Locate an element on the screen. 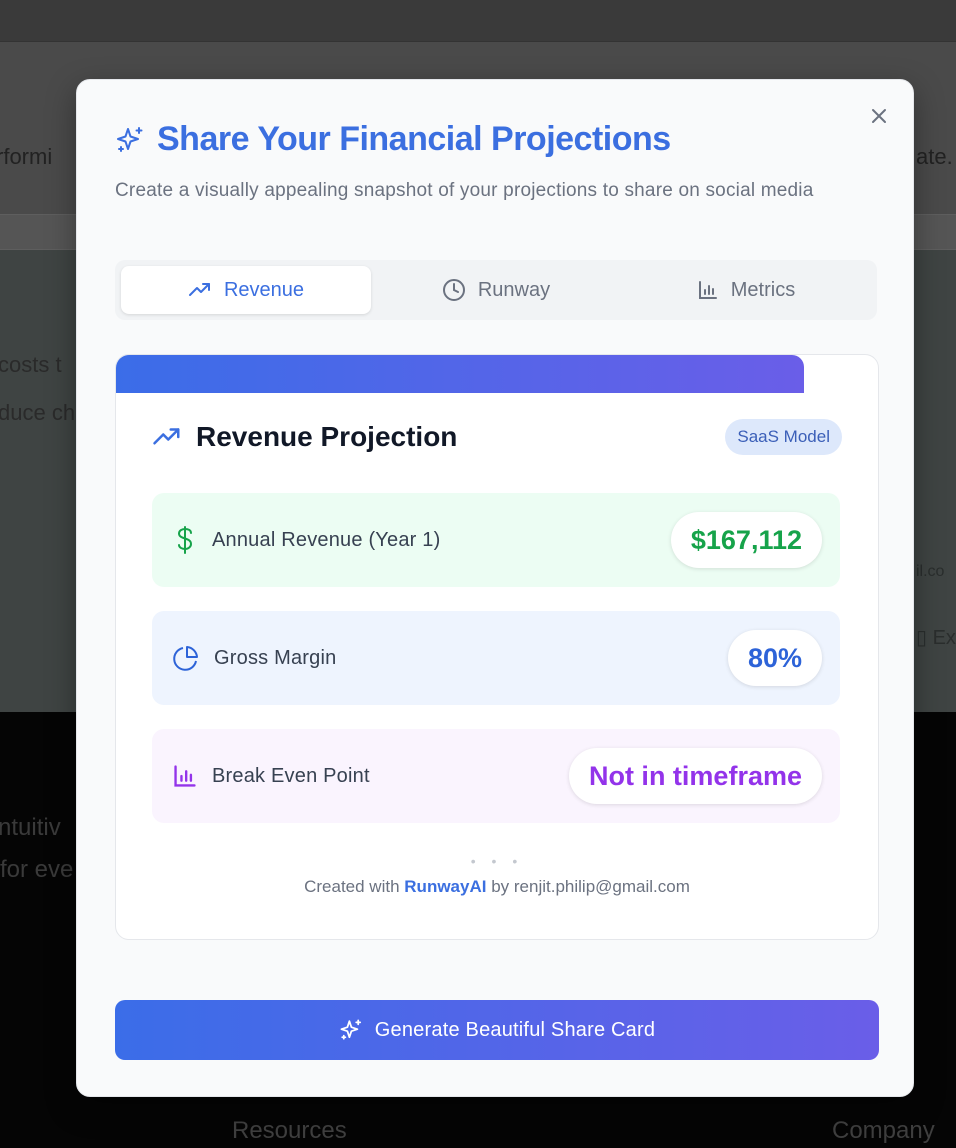 This screenshot has width=956, height=1148. generate-share-card-button: Generate Beautiful Share Card is located at coordinates (497, 1030).